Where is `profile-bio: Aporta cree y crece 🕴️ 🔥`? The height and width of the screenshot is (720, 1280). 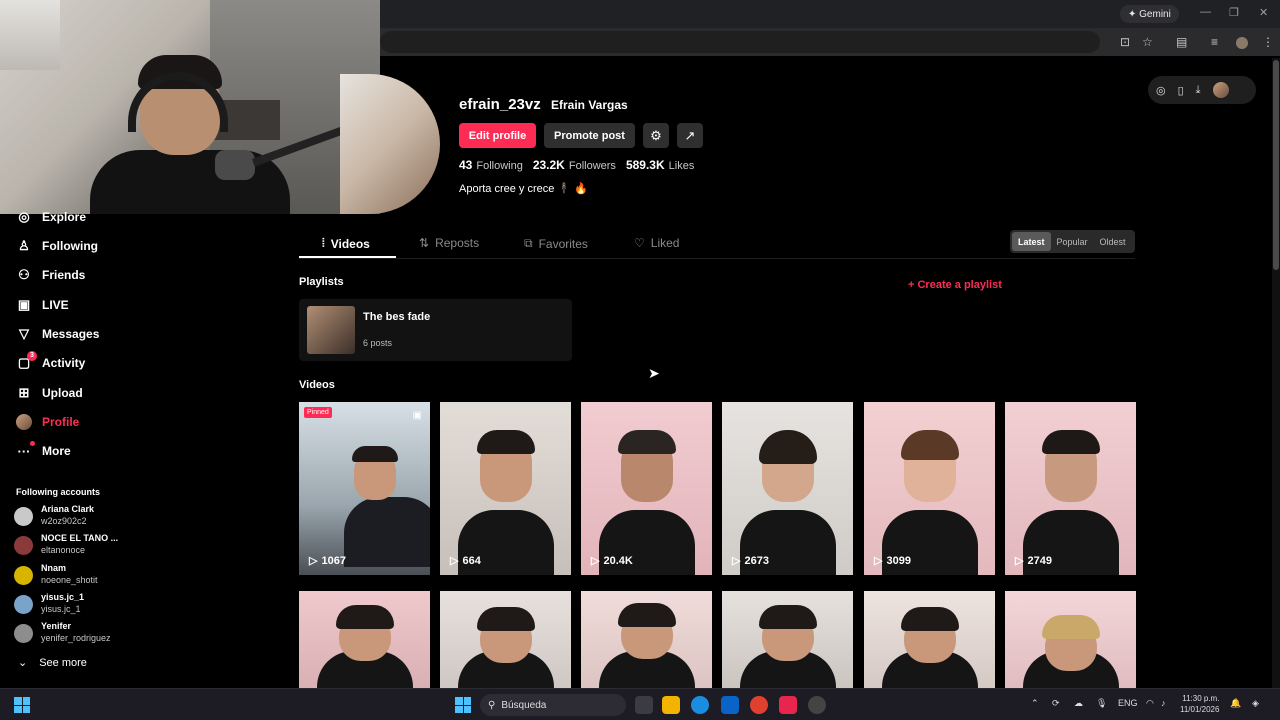 profile-bio: Aporta cree y crece 🕴️ 🔥 is located at coordinates (523, 189).